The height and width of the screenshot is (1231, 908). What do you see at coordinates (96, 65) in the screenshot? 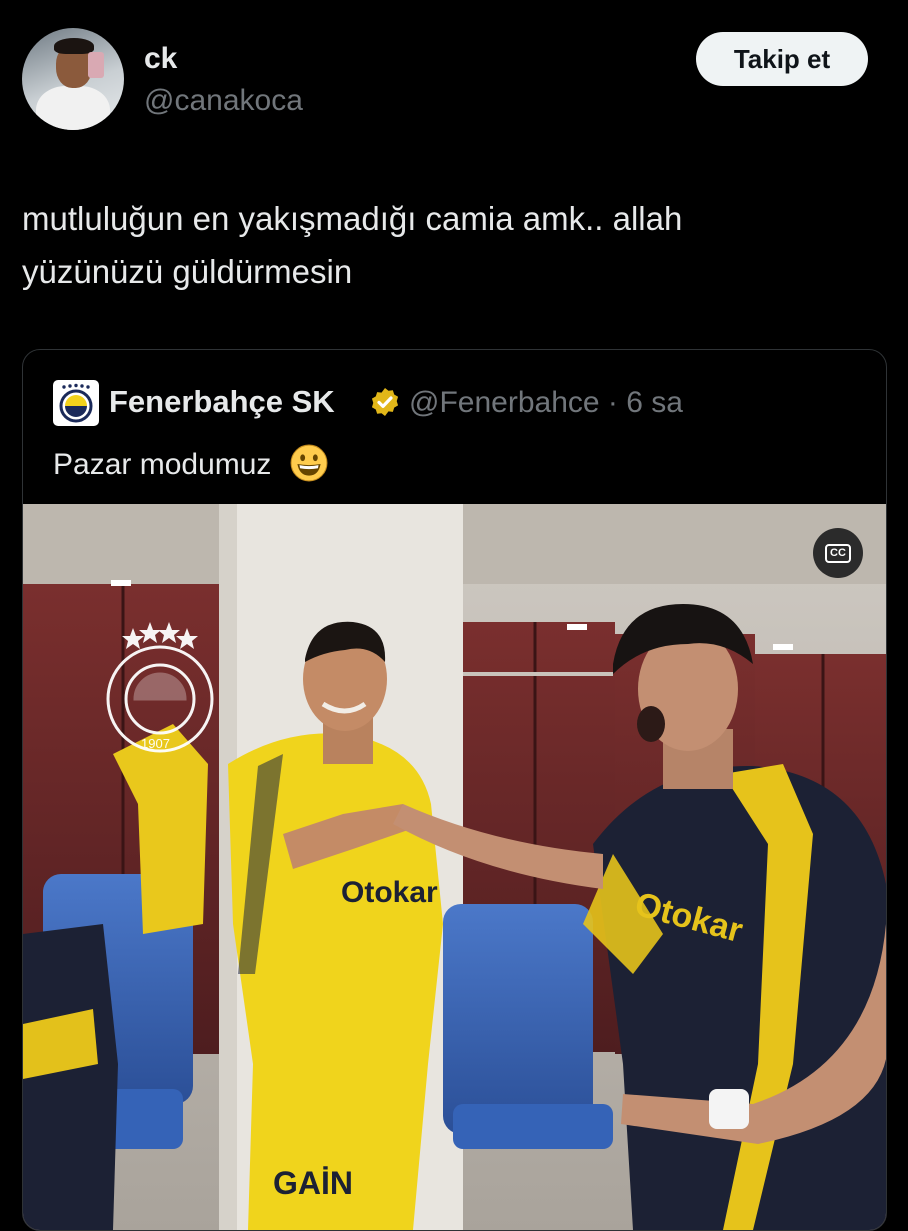
I see `avatar-phone` at bounding box center [96, 65].